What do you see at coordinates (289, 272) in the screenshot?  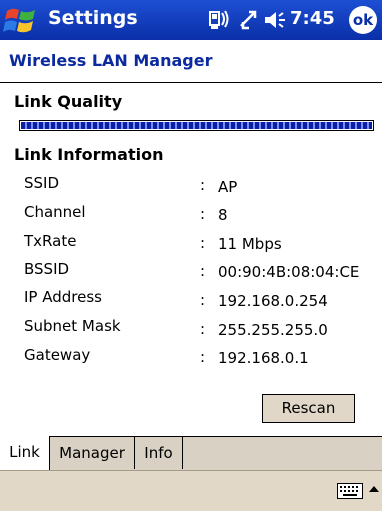 I see `info-value-bssid: 00:90:4B:08:04:CE` at bounding box center [289, 272].